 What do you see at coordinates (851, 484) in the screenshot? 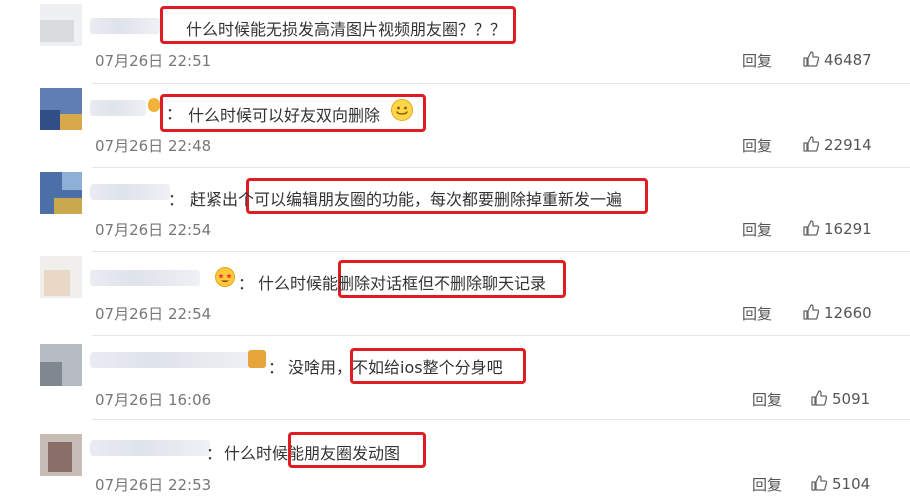
I see `like-count: 5104` at bounding box center [851, 484].